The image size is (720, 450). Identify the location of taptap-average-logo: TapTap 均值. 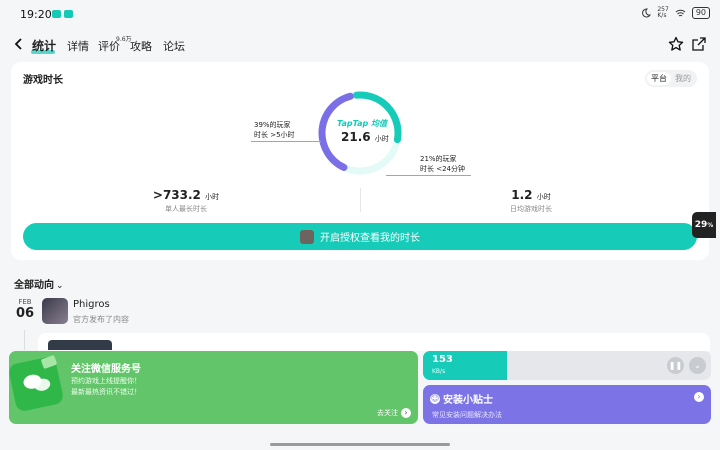
(362, 123).